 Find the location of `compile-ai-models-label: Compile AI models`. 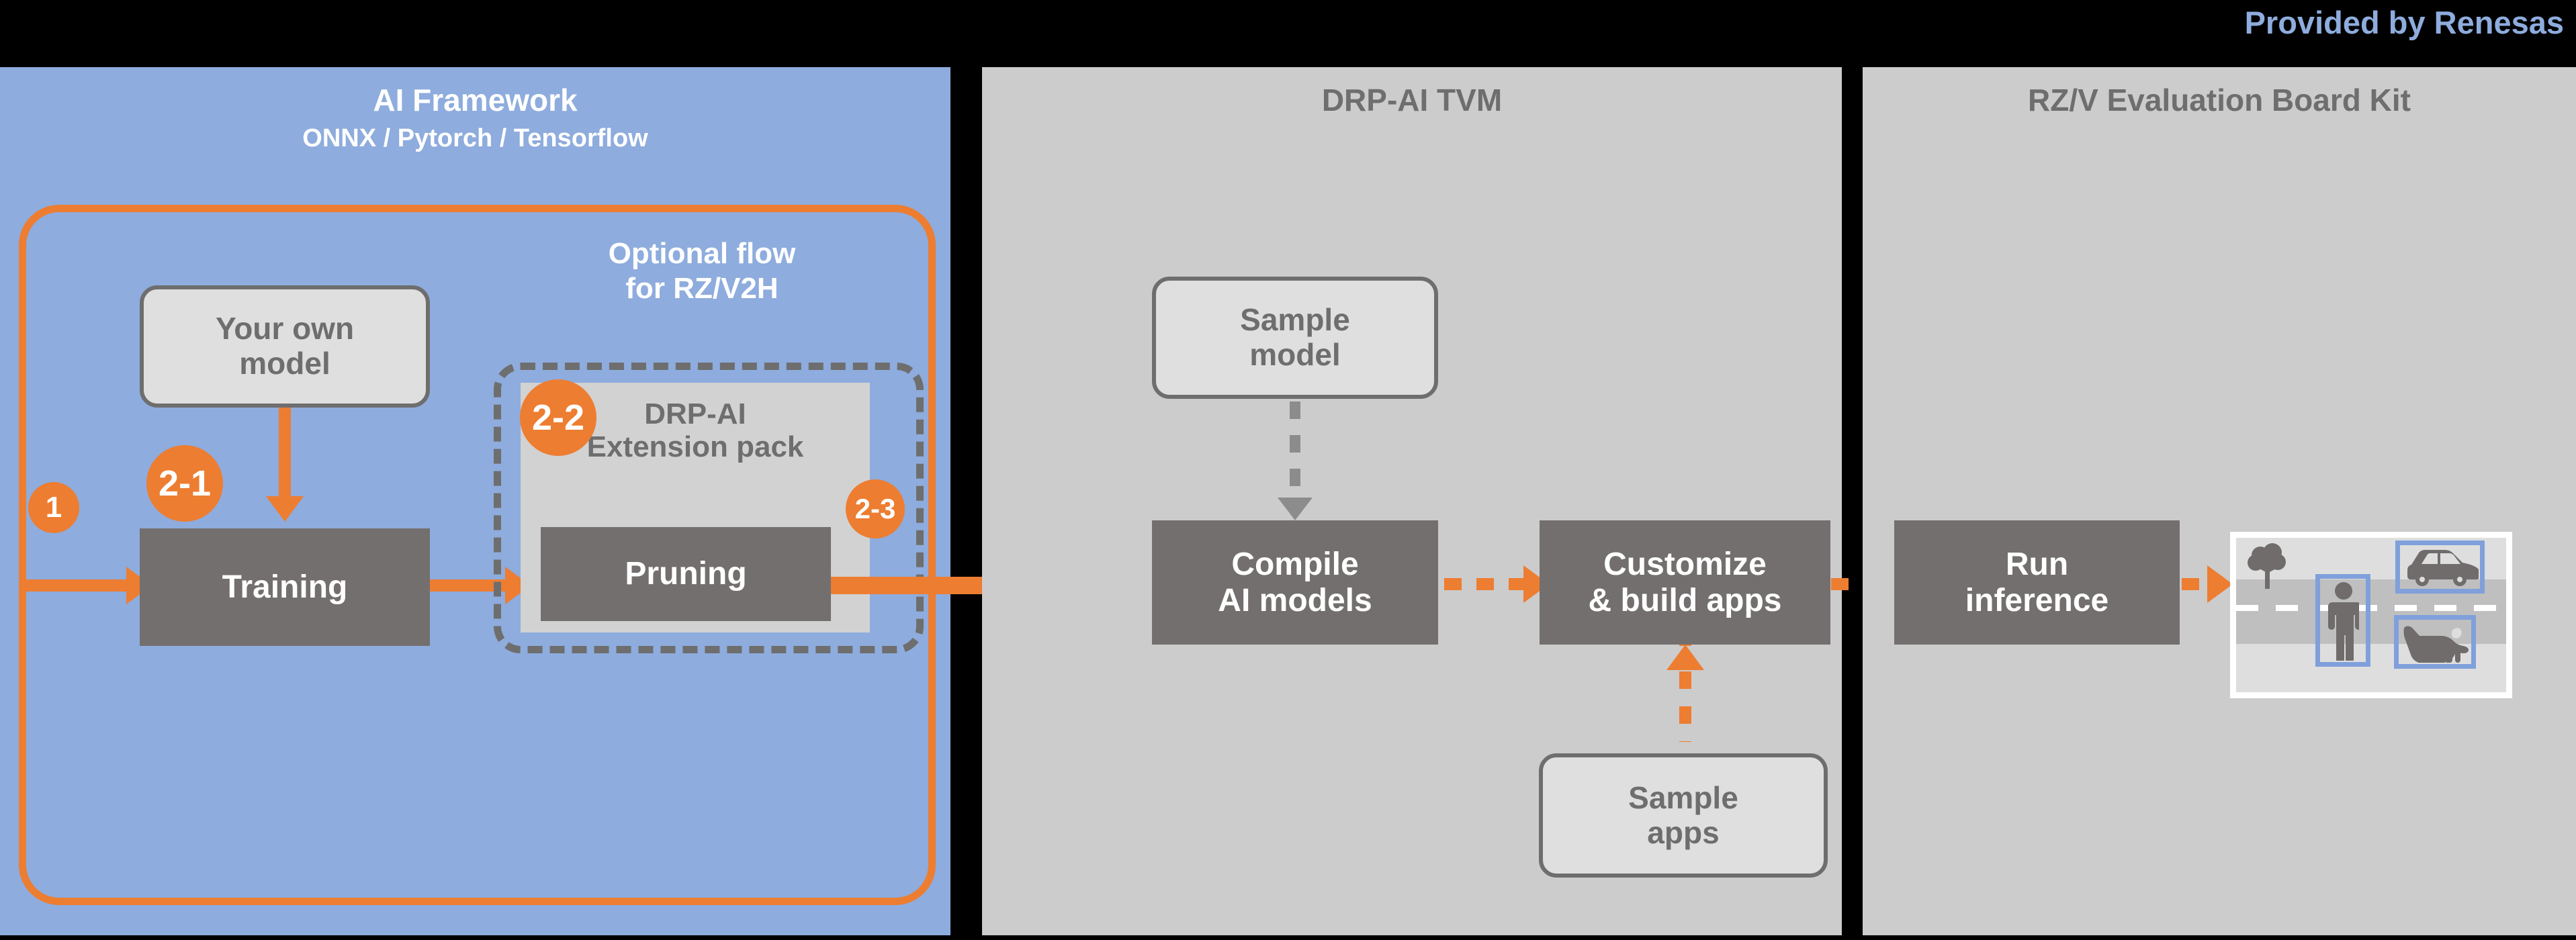

compile-ai-models-label: Compile AI models is located at coordinates (1295, 582).